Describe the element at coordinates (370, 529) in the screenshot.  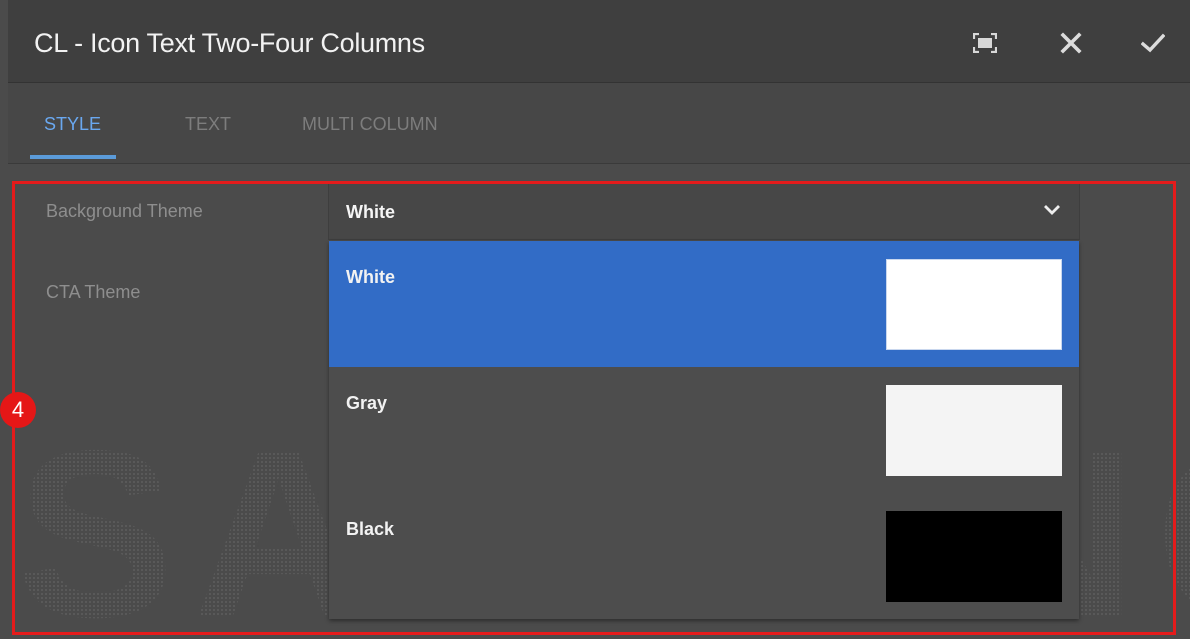
I see `option-label: Black` at that location.